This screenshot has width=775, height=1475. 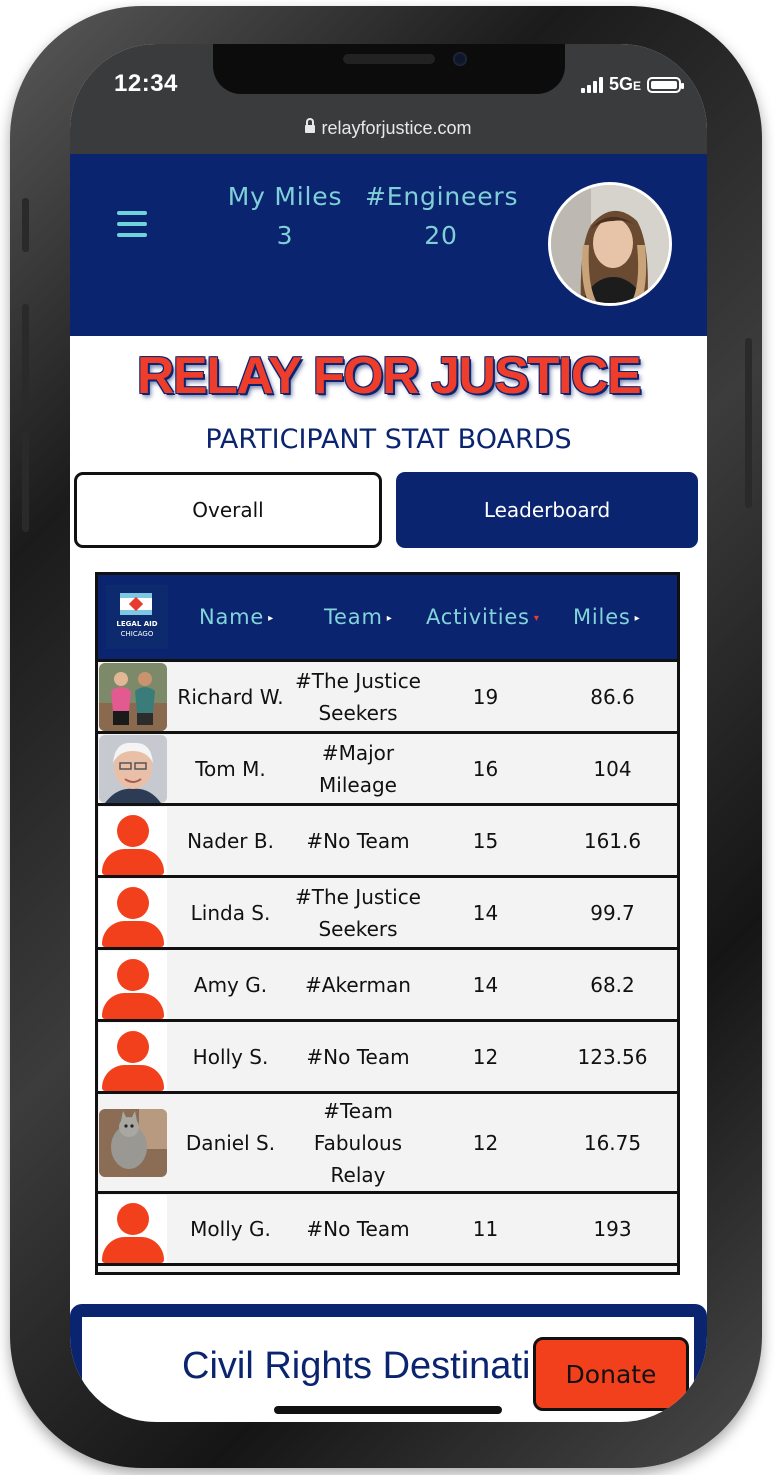 What do you see at coordinates (536, 618) in the screenshot?
I see `sort-arrow-icon: ▾` at bounding box center [536, 618].